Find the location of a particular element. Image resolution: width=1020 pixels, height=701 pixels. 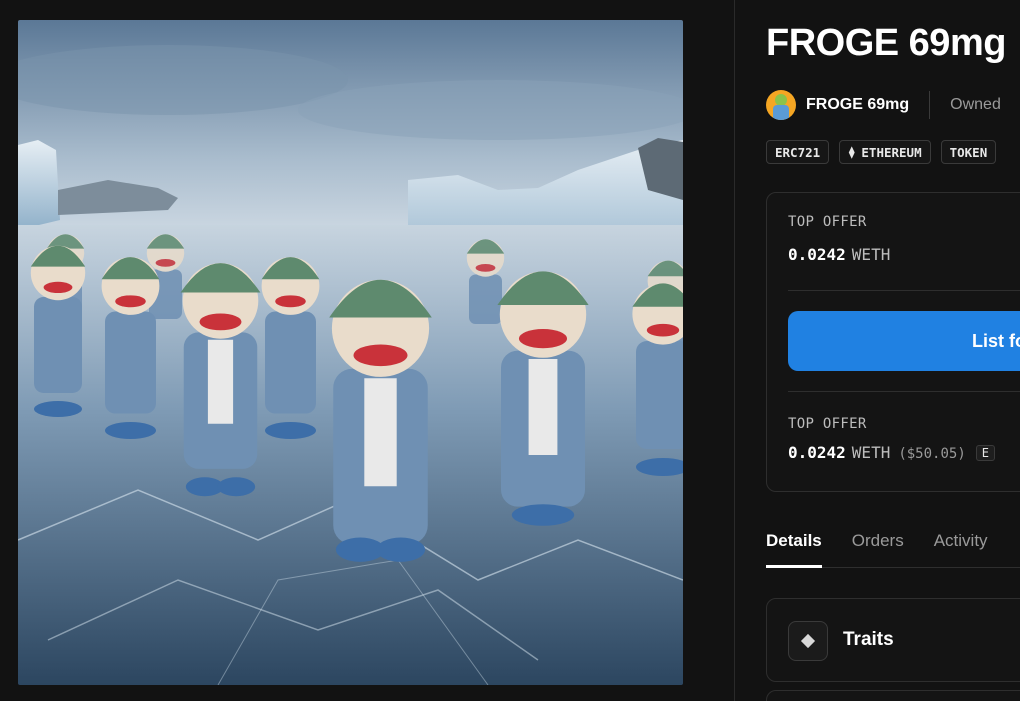

top-offer-value: 0.0242 WETH is located at coordinates (839, 254).